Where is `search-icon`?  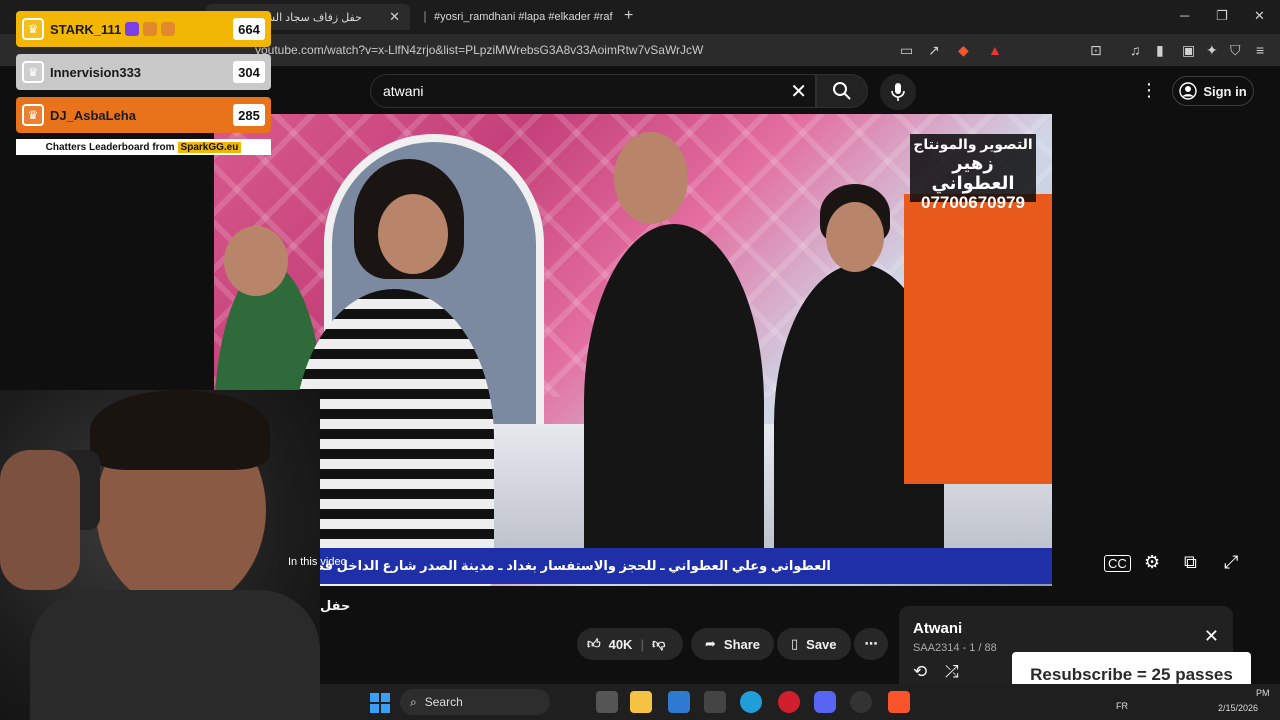
search-icon is located at coordinates (842, 91).